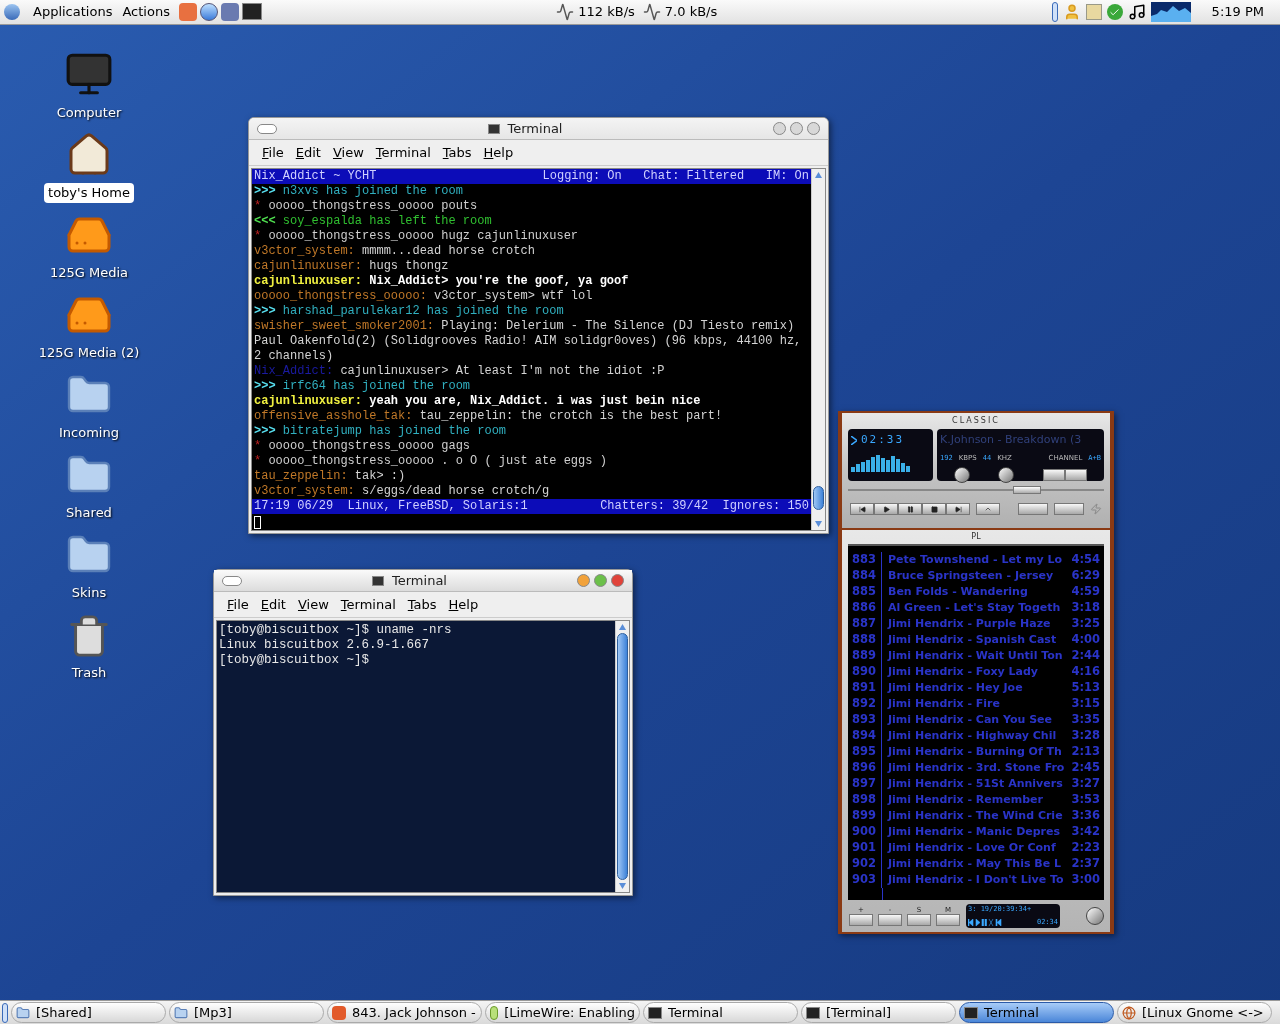 The width and height of the screenshot is (1280, 1024). Describe the element at coordinates (1053, 475) in the screenshot. I see `equalizer-button` at that location.